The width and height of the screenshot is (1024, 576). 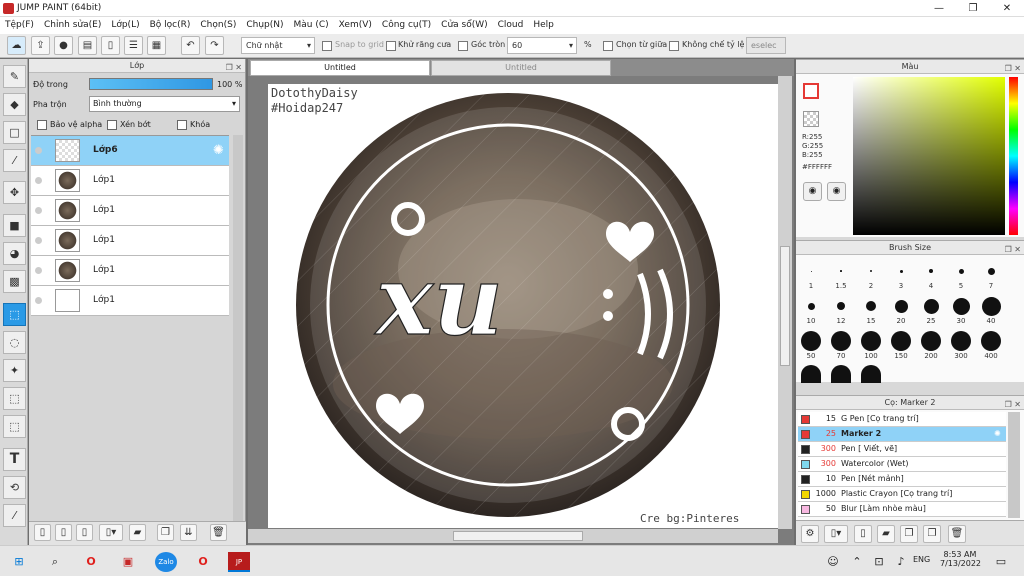 What do you see at coordinates (902, 494) in the screenshot?
I see `brush-item: 1000 Plastic Crayon [Cọ trang trí]` at bounding box center [902, 494].